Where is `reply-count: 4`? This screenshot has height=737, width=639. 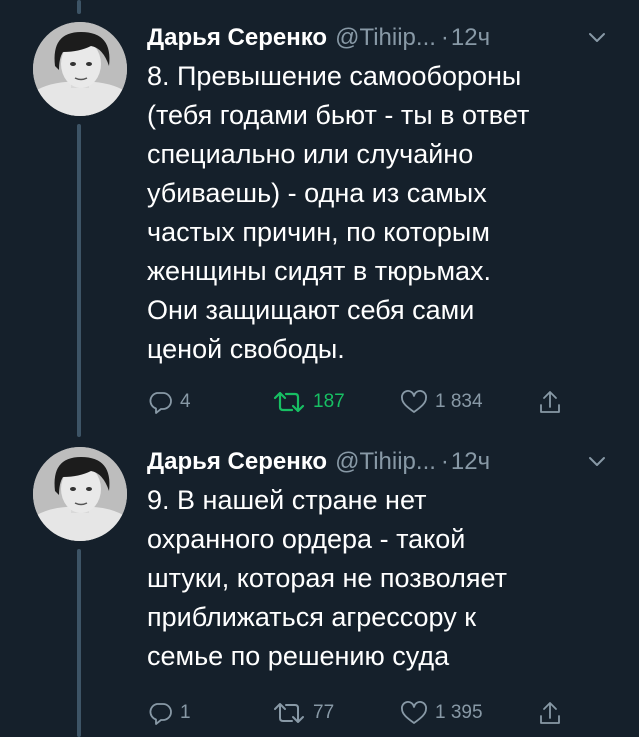
reply-count: 4 is located at coordinates (185, 401).